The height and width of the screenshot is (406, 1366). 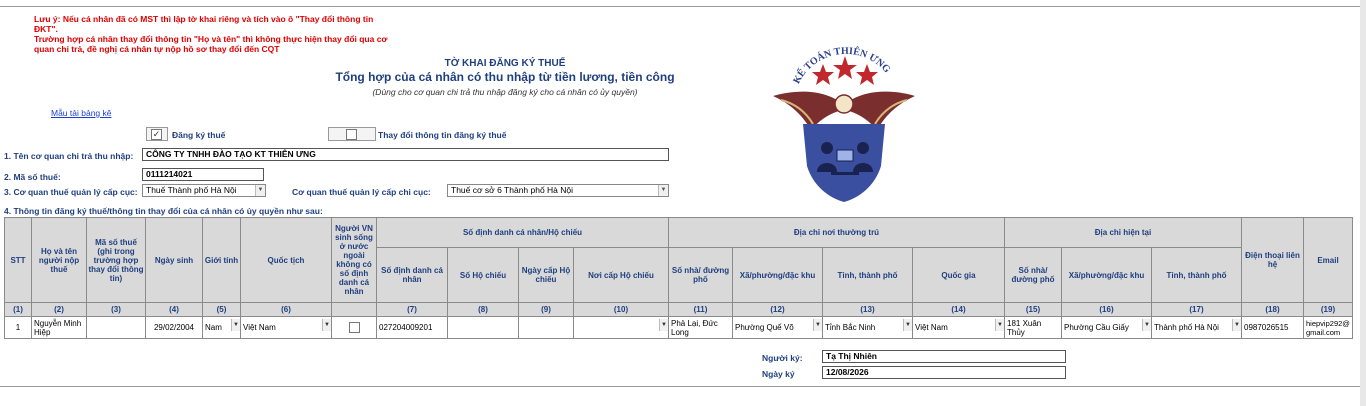 I want to click on tax-dept-value: Thuế Thành phố Hà Nội, so click(x=191, y=190).